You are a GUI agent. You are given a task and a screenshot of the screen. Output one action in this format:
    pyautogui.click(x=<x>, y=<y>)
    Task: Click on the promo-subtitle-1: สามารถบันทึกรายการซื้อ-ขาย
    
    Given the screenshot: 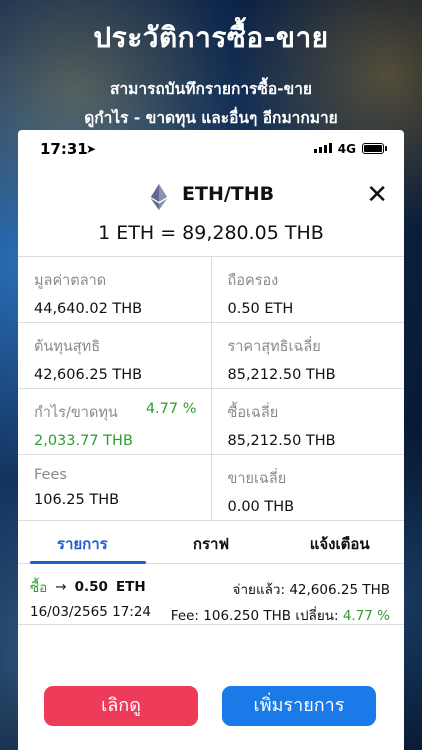 What is the action you would take?
    pyautogui.click(x=211, y=89)
    